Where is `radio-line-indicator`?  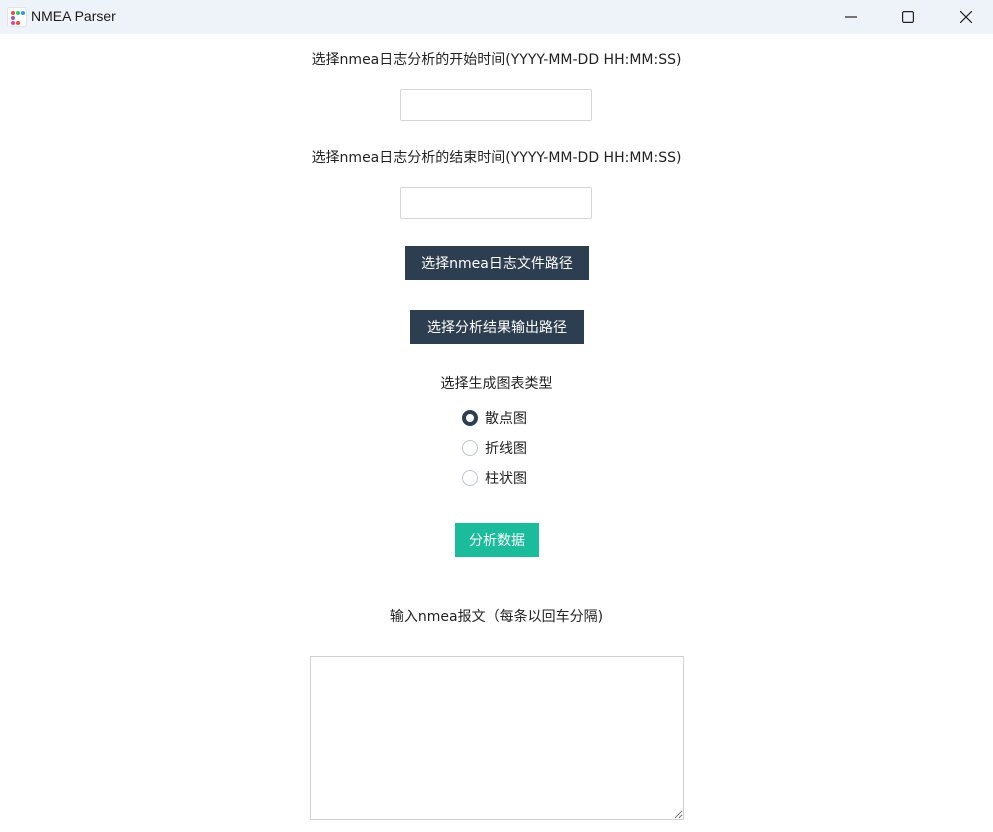
radio-line-indicator is located at coordinates (470, 448).